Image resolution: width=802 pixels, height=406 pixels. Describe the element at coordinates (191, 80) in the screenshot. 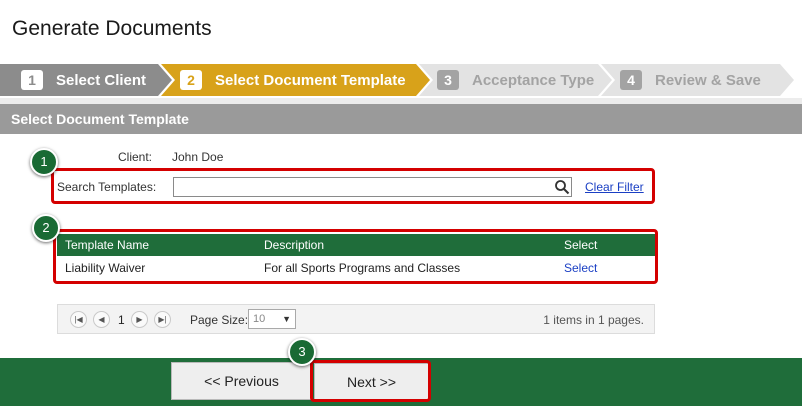

I see `step-number: 2` at that location.